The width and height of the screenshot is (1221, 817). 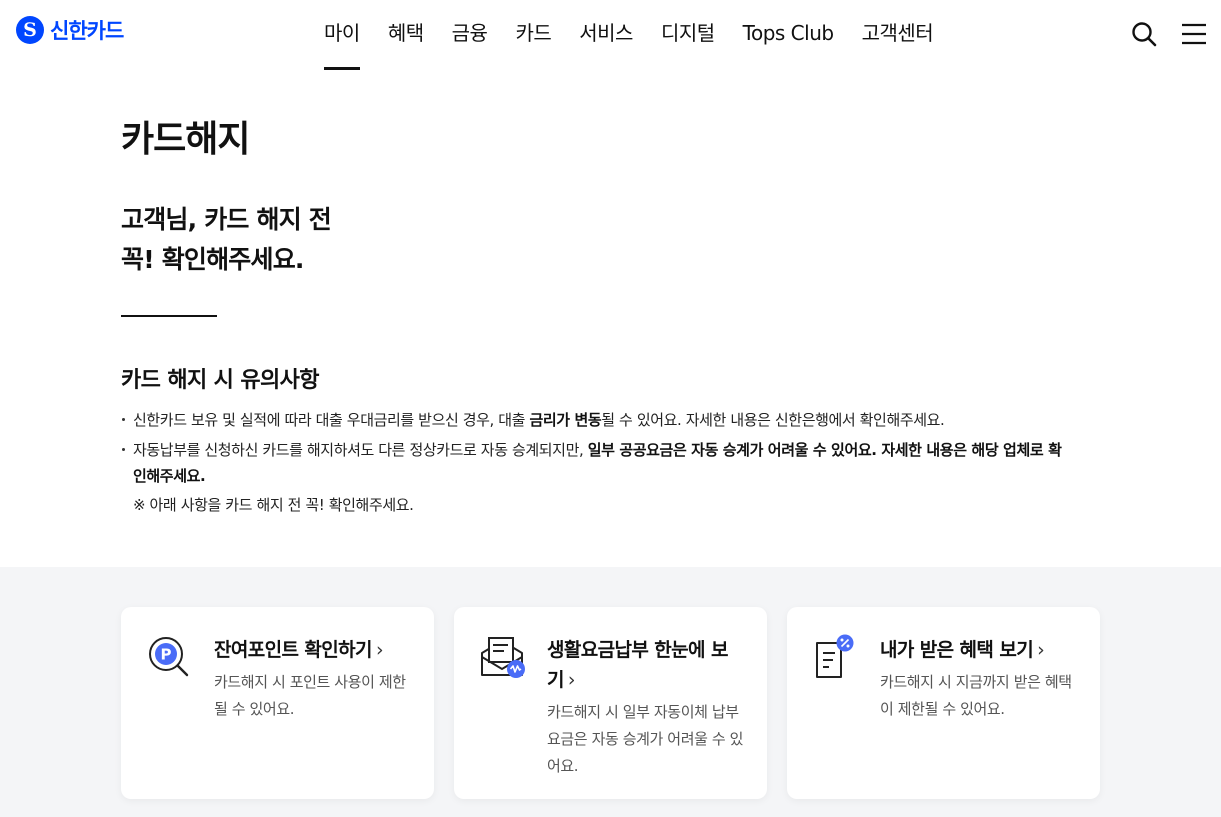 What do you see at coordinates (226, 240) in the screenshot?
I see `page-subtitle: 고객님, 카드 해지 전 꼭! 확인해주세요.` at bounding box center [226, 240].